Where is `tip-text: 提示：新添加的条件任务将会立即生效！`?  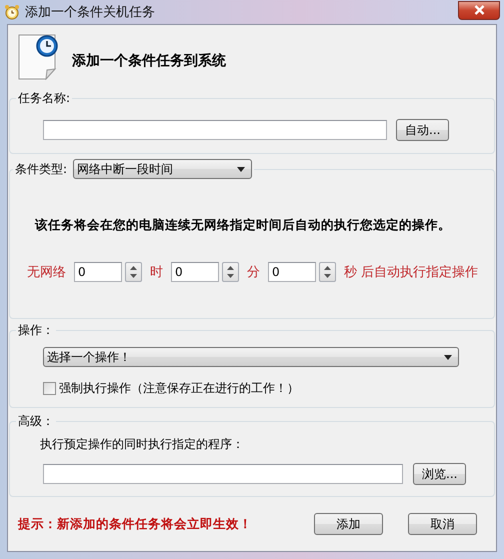
tip-text: 提示：新添加的条件任务将会立即生效！ is located at coordinates (135, 524).